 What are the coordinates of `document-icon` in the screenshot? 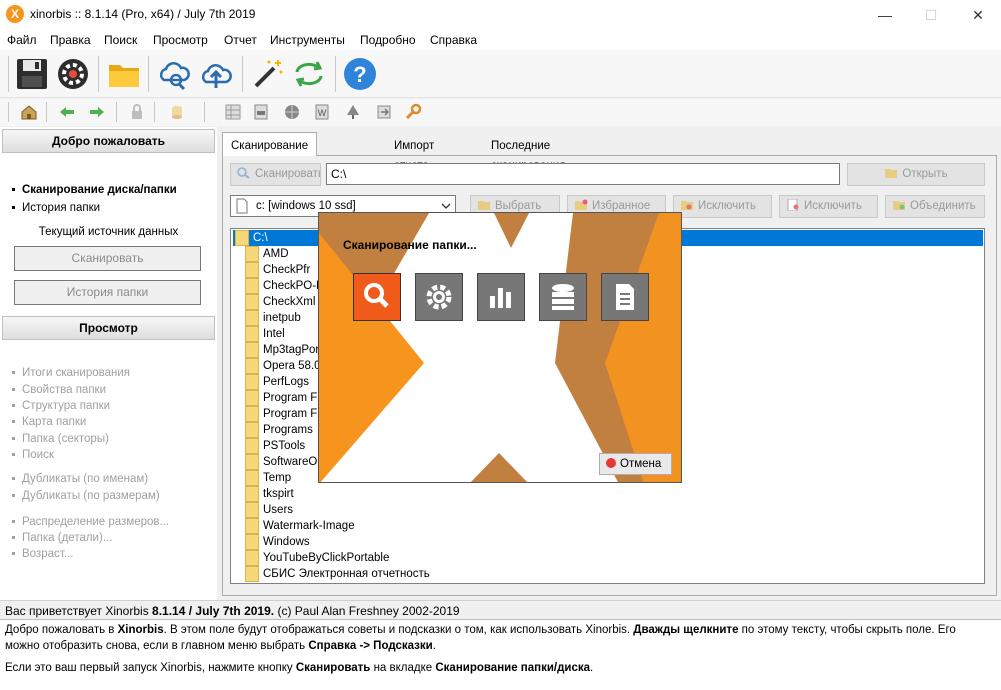 It's located at (625, 297).